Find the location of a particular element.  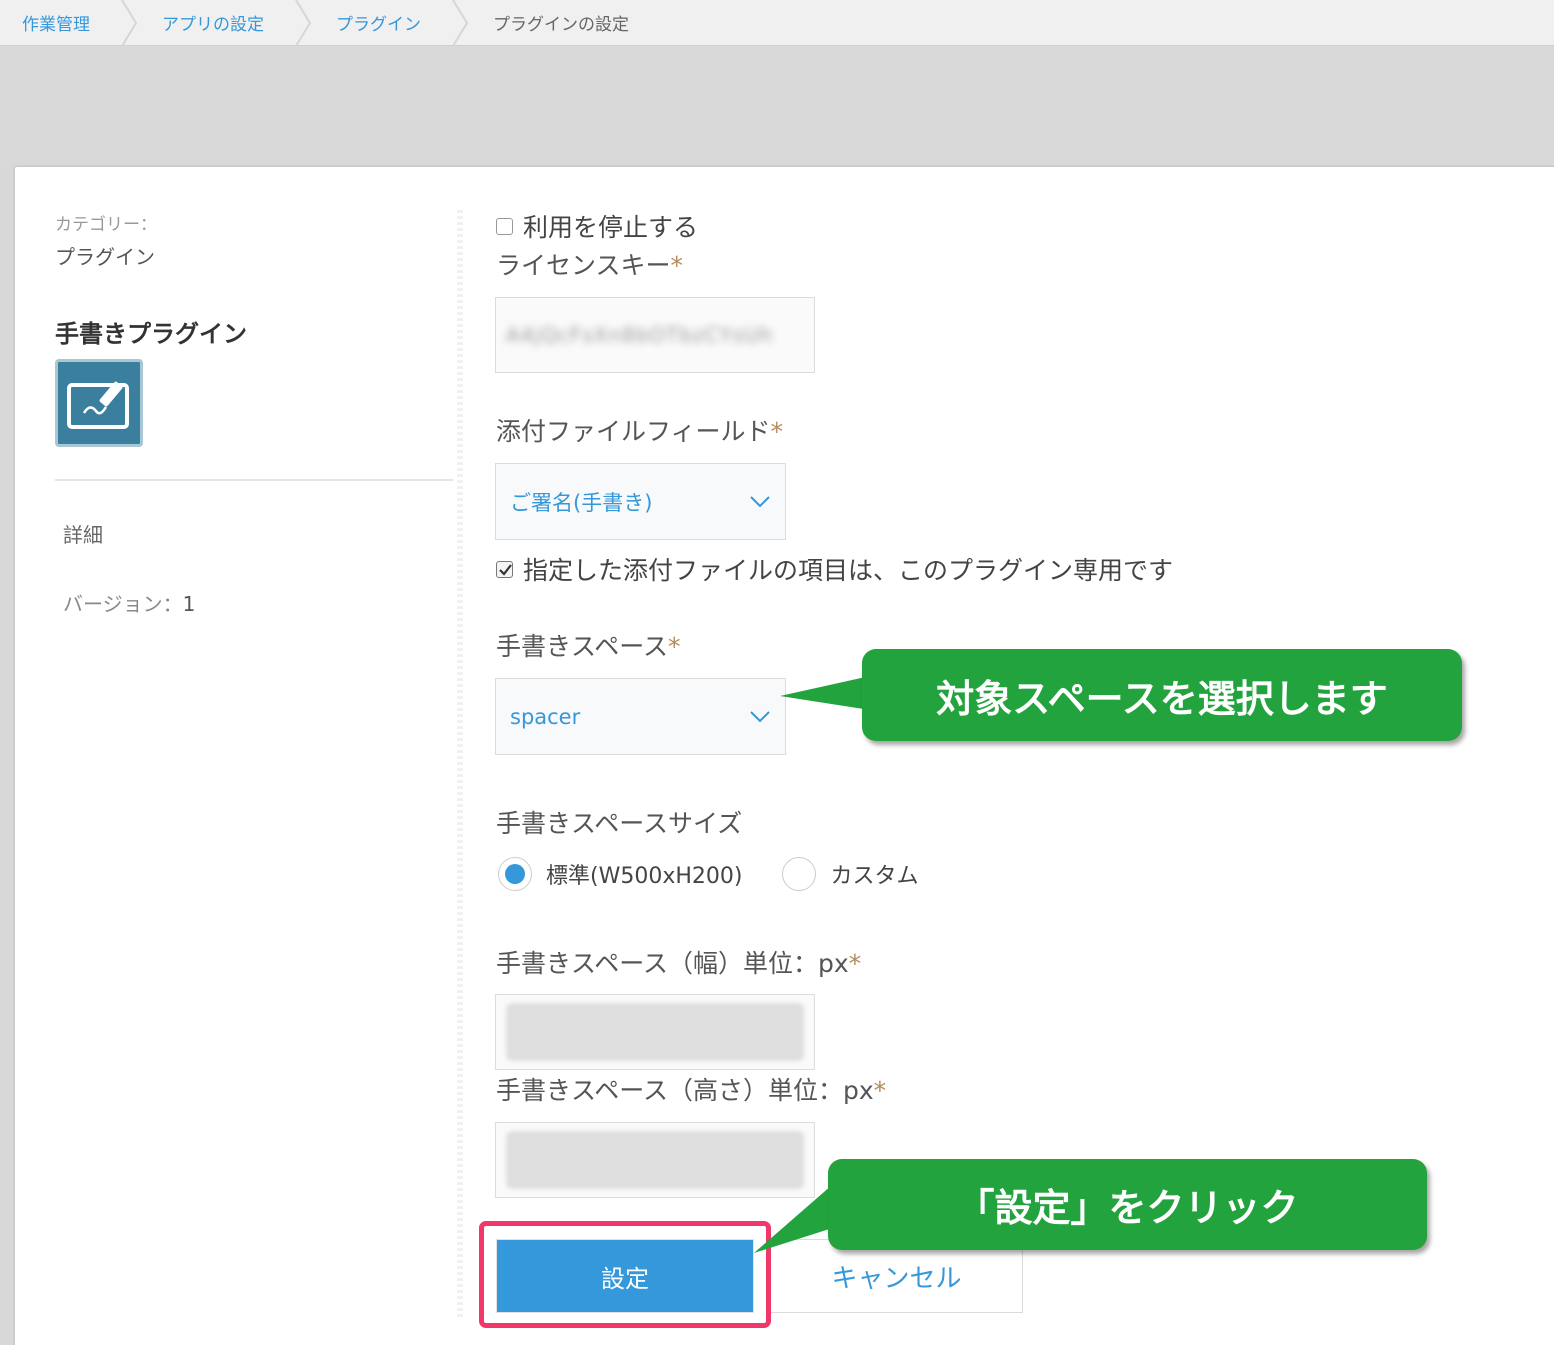

height-label: 手書きスペース（高さ）単位：px* is located at coordinates (691, 1089).